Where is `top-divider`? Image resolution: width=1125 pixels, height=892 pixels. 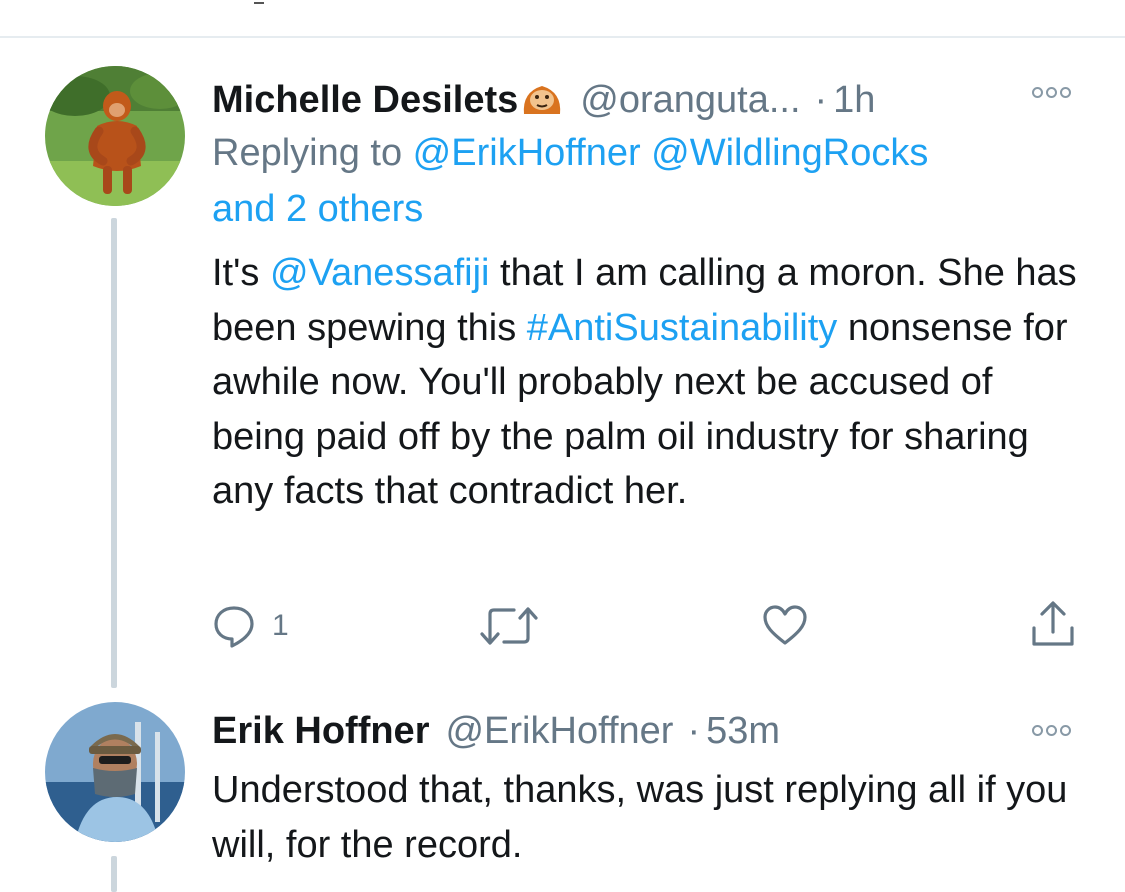
top-divider is located at coordinates (562, 37).